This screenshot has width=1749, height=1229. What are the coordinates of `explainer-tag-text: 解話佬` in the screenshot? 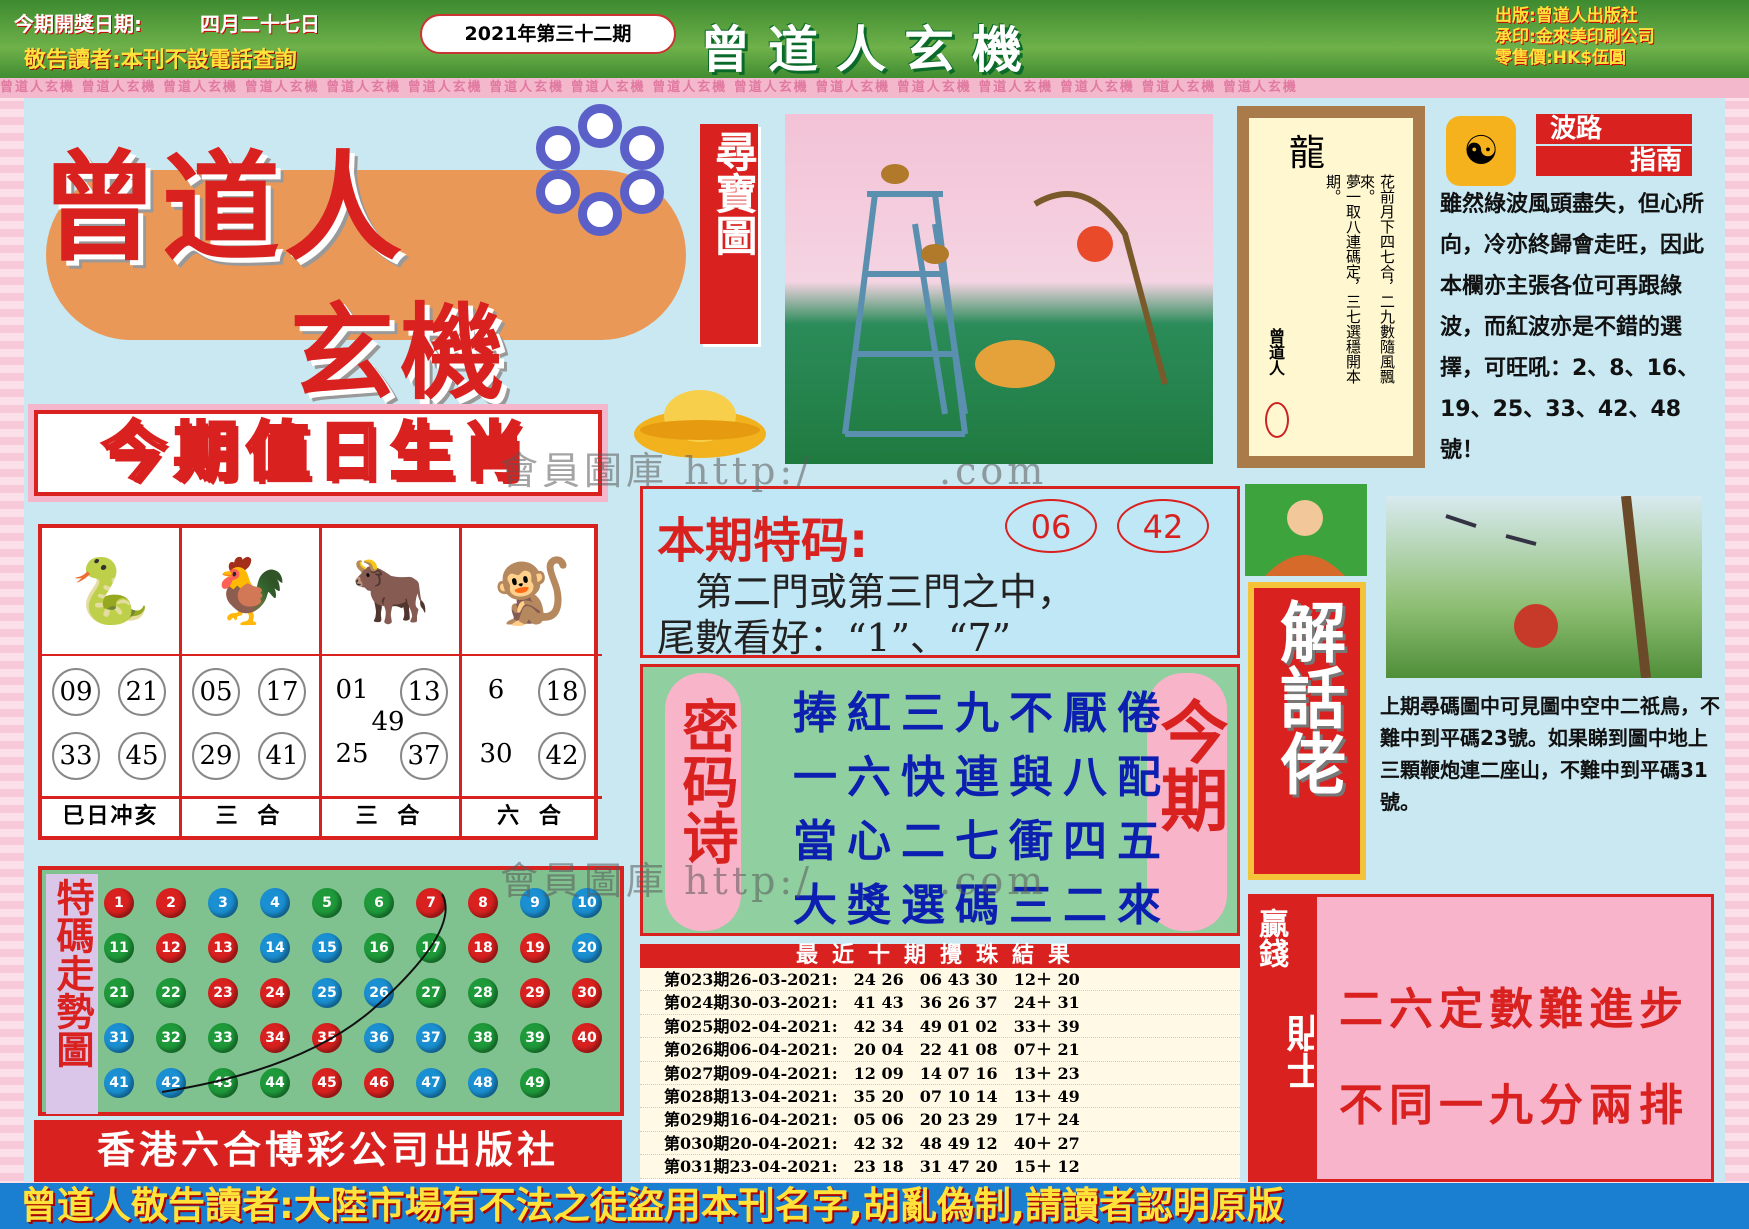 It's located at (1307, 702).